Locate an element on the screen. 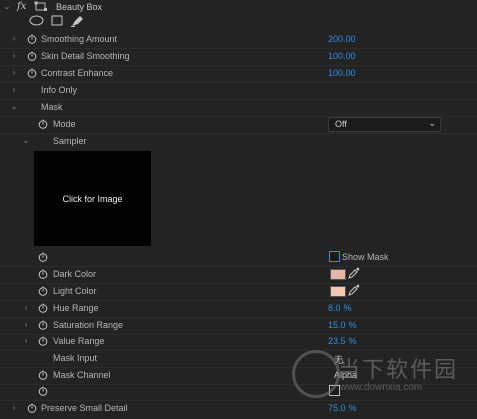 This screenshot has height=419, width=477. sampler-preview: Click for Image is located at coordinates (92, 198).